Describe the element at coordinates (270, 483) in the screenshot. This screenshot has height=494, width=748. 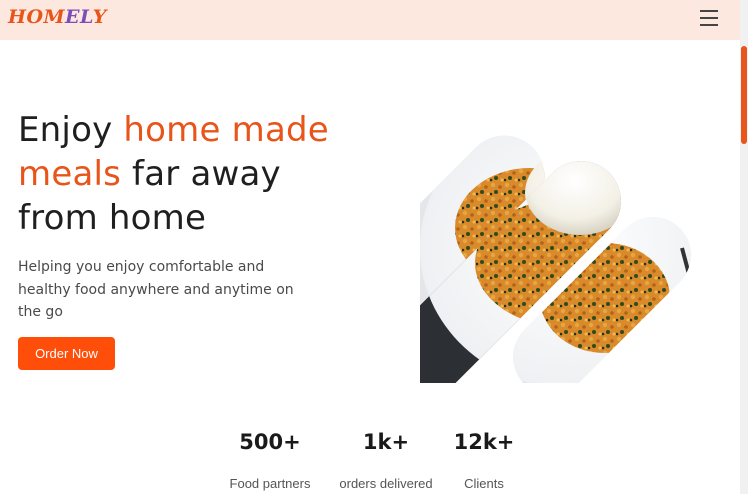
I see `stat-label-food-partners: Food partners` at that location.